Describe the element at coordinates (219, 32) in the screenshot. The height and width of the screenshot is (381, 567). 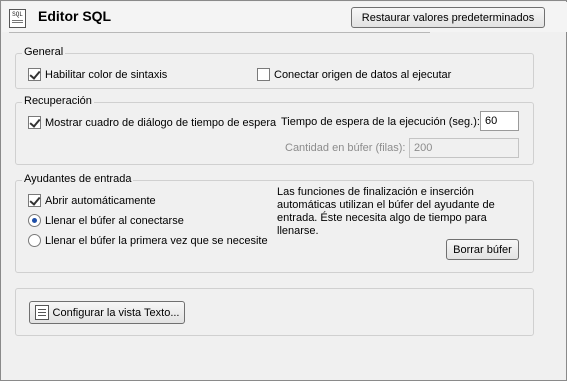
I see `title-divider` at that location.